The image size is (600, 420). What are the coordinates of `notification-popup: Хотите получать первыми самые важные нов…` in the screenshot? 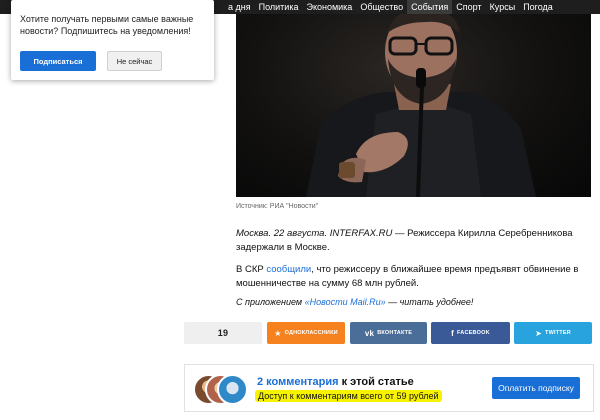 It's located at (112, 40).